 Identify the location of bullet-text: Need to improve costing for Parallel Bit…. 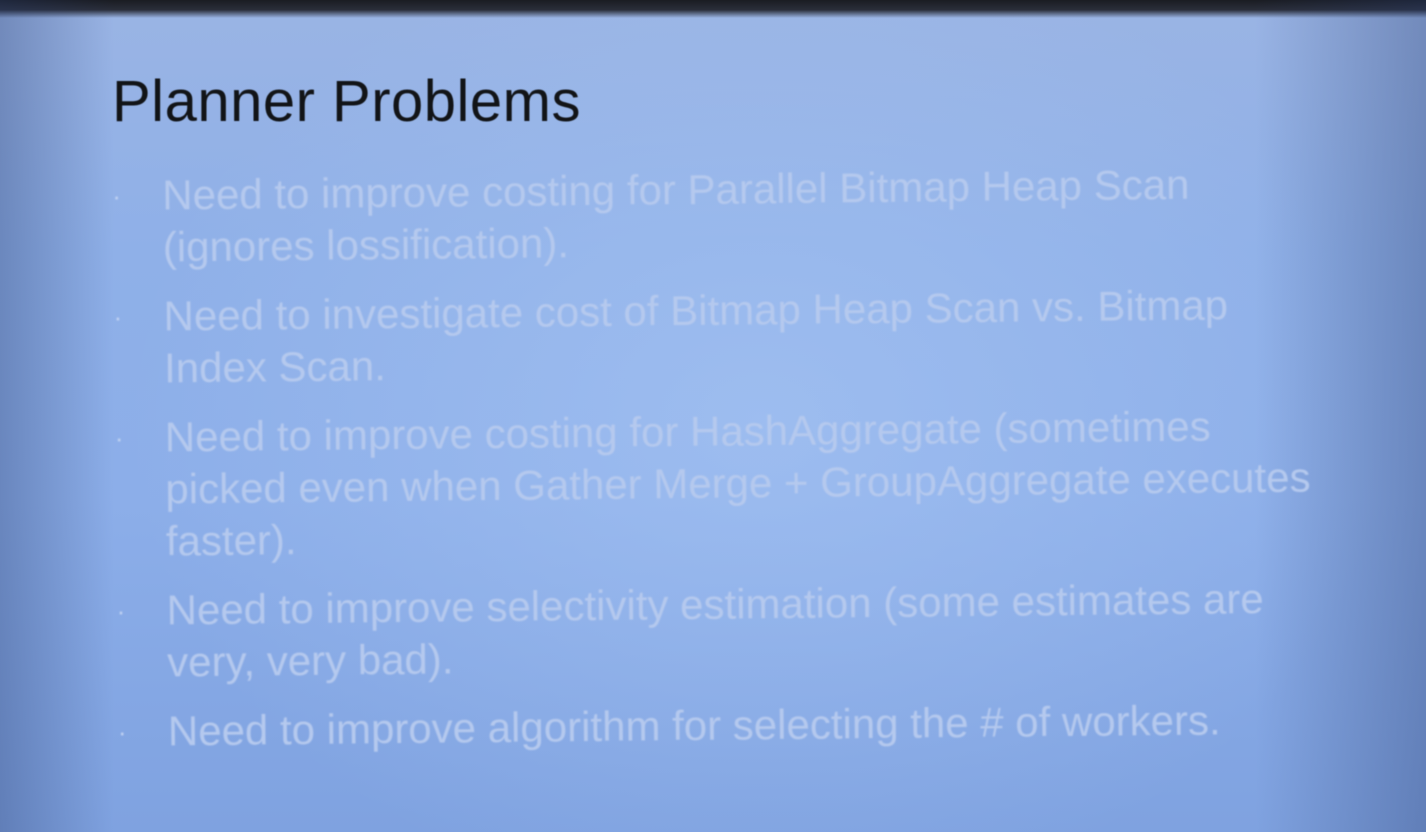
(676, 215).